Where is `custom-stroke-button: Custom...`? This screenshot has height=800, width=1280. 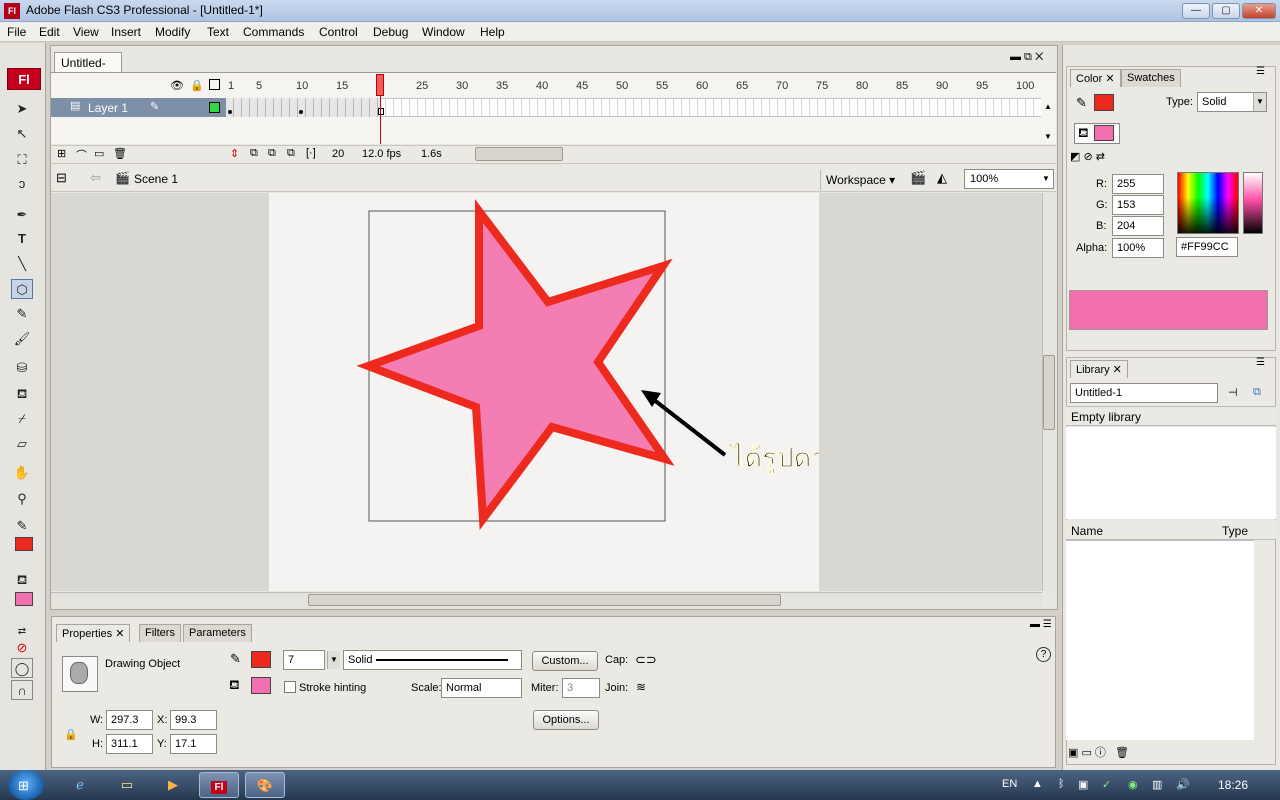
custom-stroke-button: Custom... is located at coordinates (565, 661).